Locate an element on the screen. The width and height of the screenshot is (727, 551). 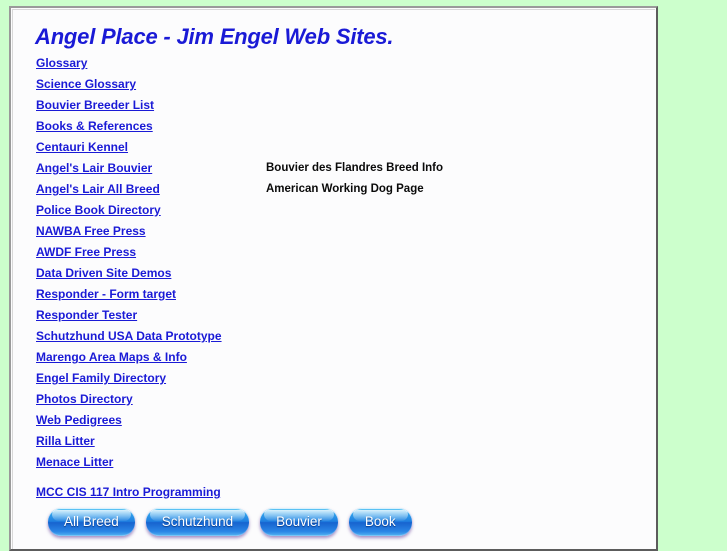
nav-button: Schutzhund is located at coordinates (197, 522).